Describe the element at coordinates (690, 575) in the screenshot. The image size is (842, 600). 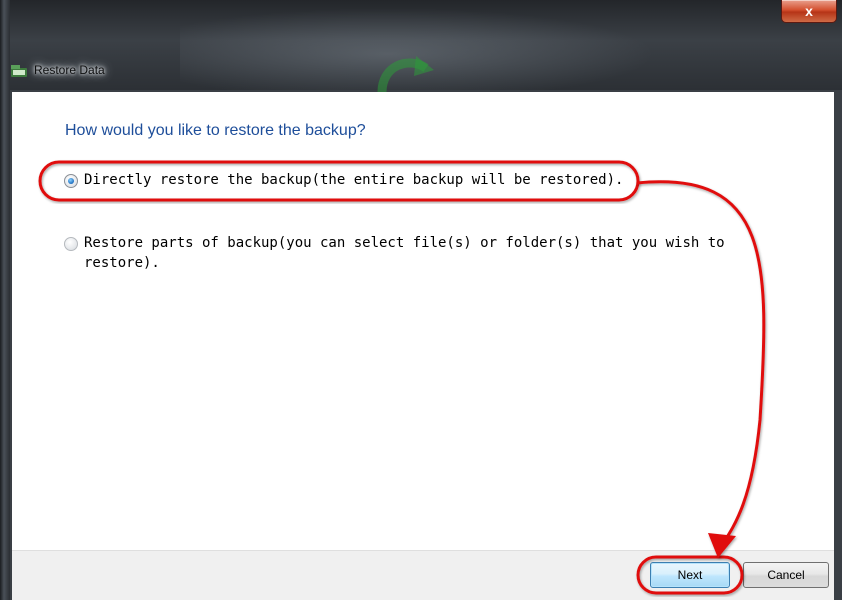
I see `next-button: Next` at that location.